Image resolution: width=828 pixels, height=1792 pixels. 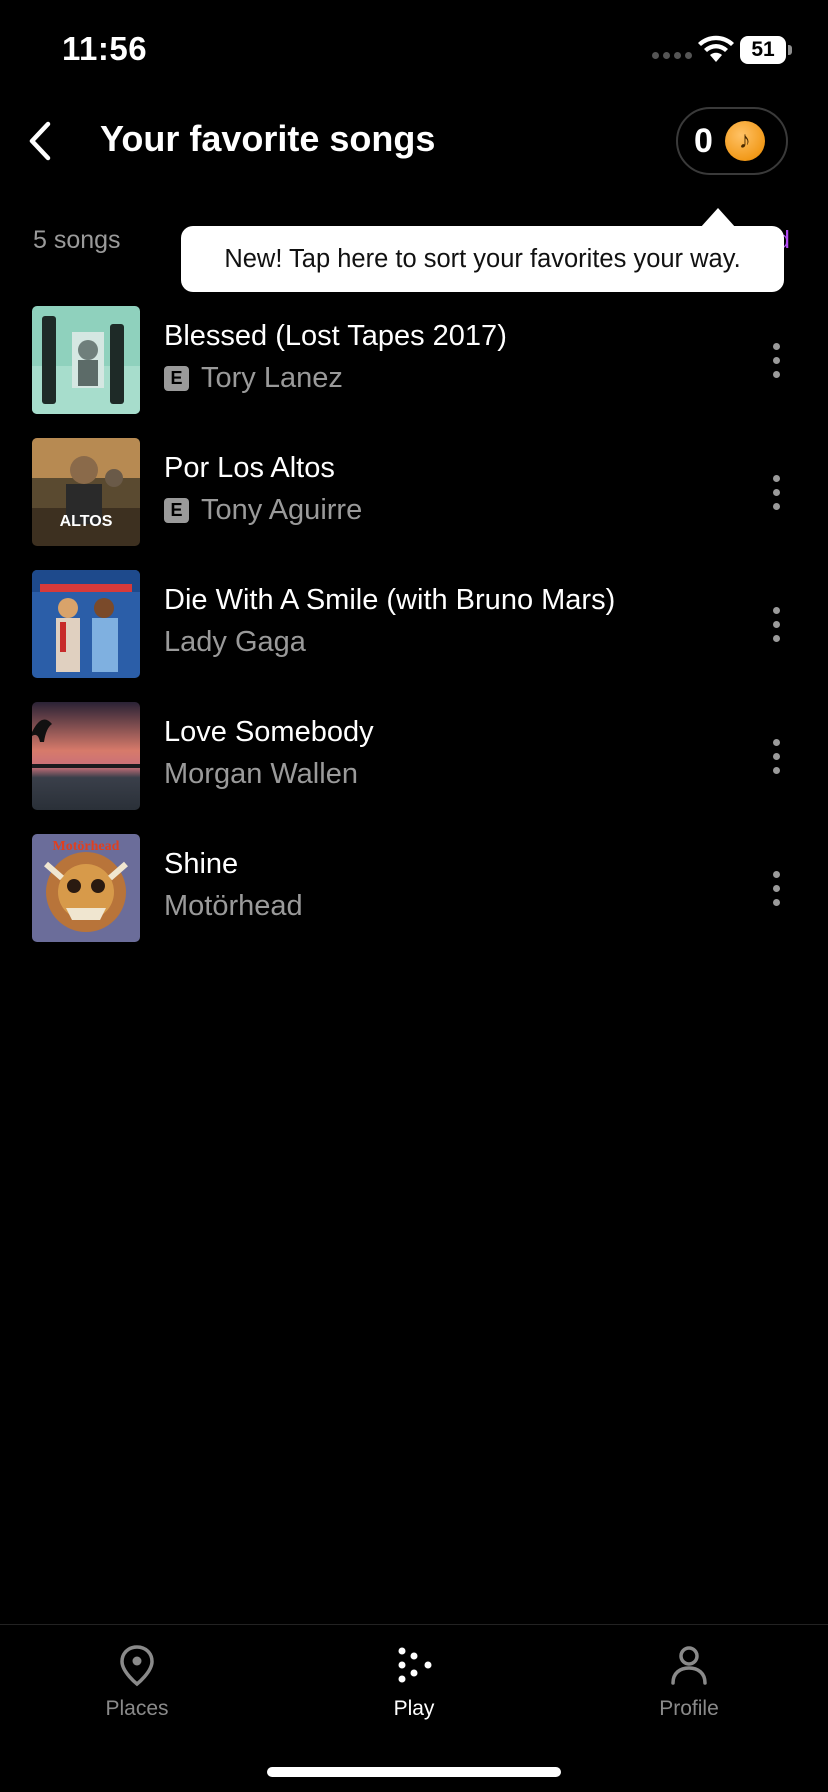 I want to click on status-time: 11:56, so click(x=105, y=48).